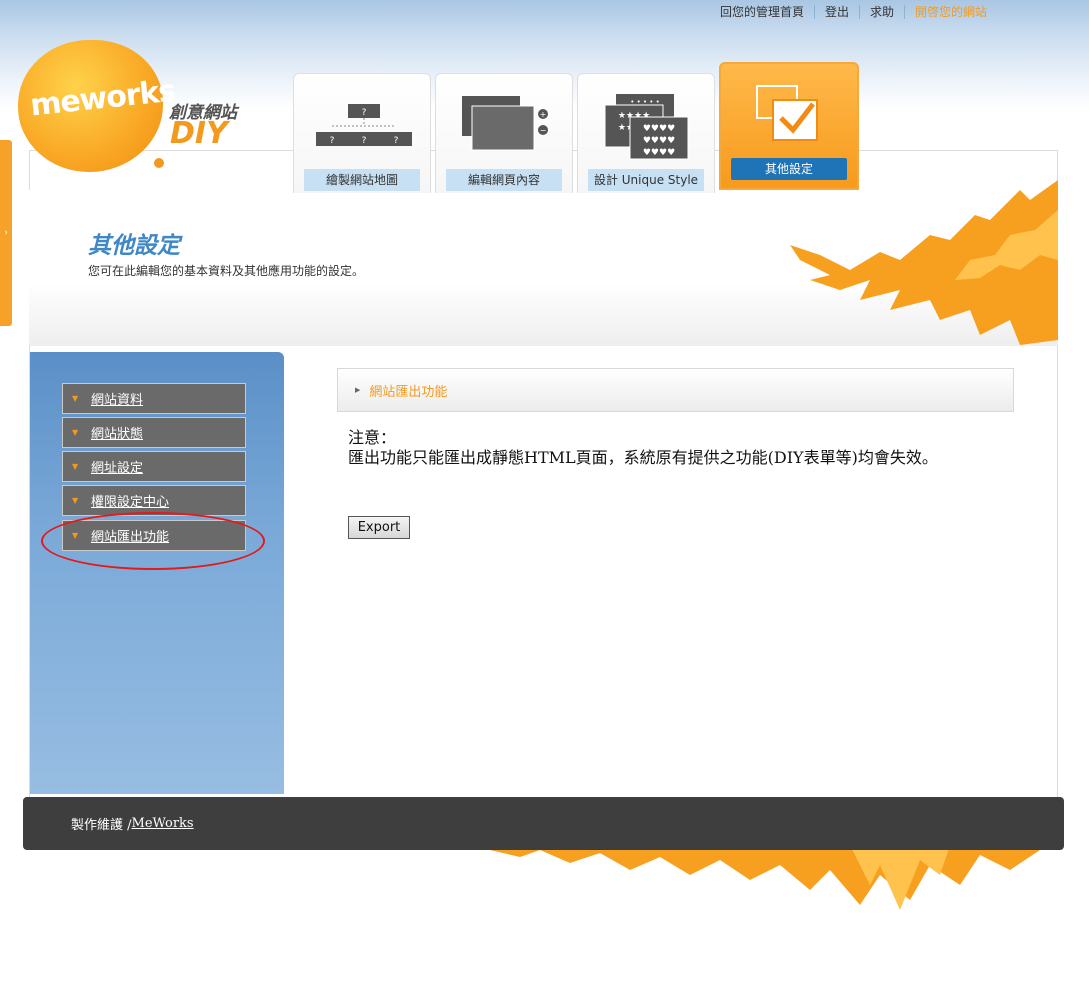  Describe the element at coordinates (787, 113) in the screenshot. I see `checkbox-icon` at that location.